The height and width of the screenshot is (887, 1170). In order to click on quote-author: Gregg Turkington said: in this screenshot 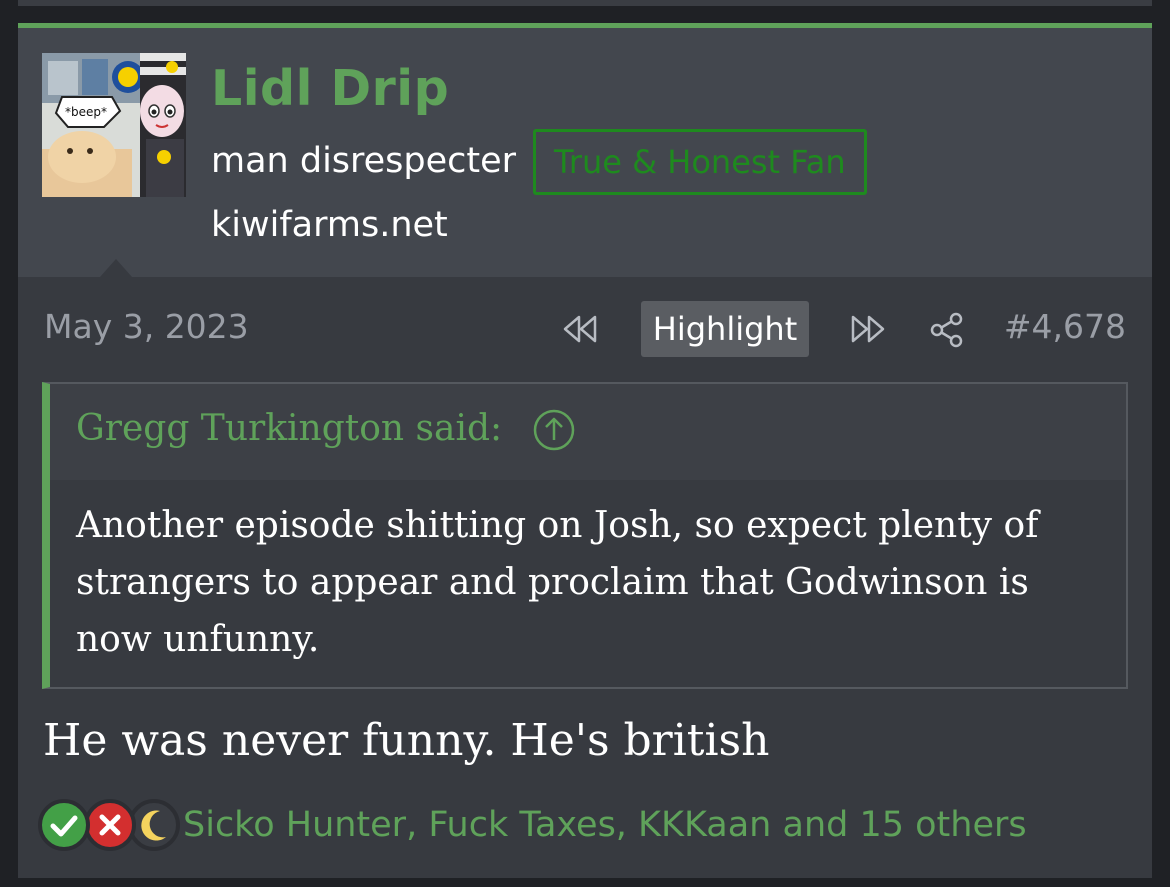, I will do `click(289, 428)`.